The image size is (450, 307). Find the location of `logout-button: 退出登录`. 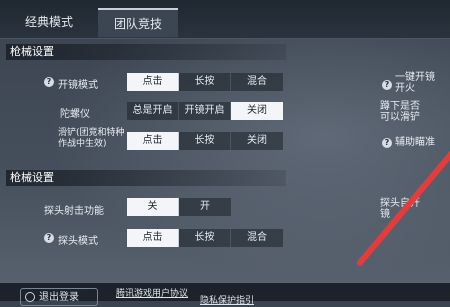

logout-button: 退出登录 is located at coordinates (59, 297).